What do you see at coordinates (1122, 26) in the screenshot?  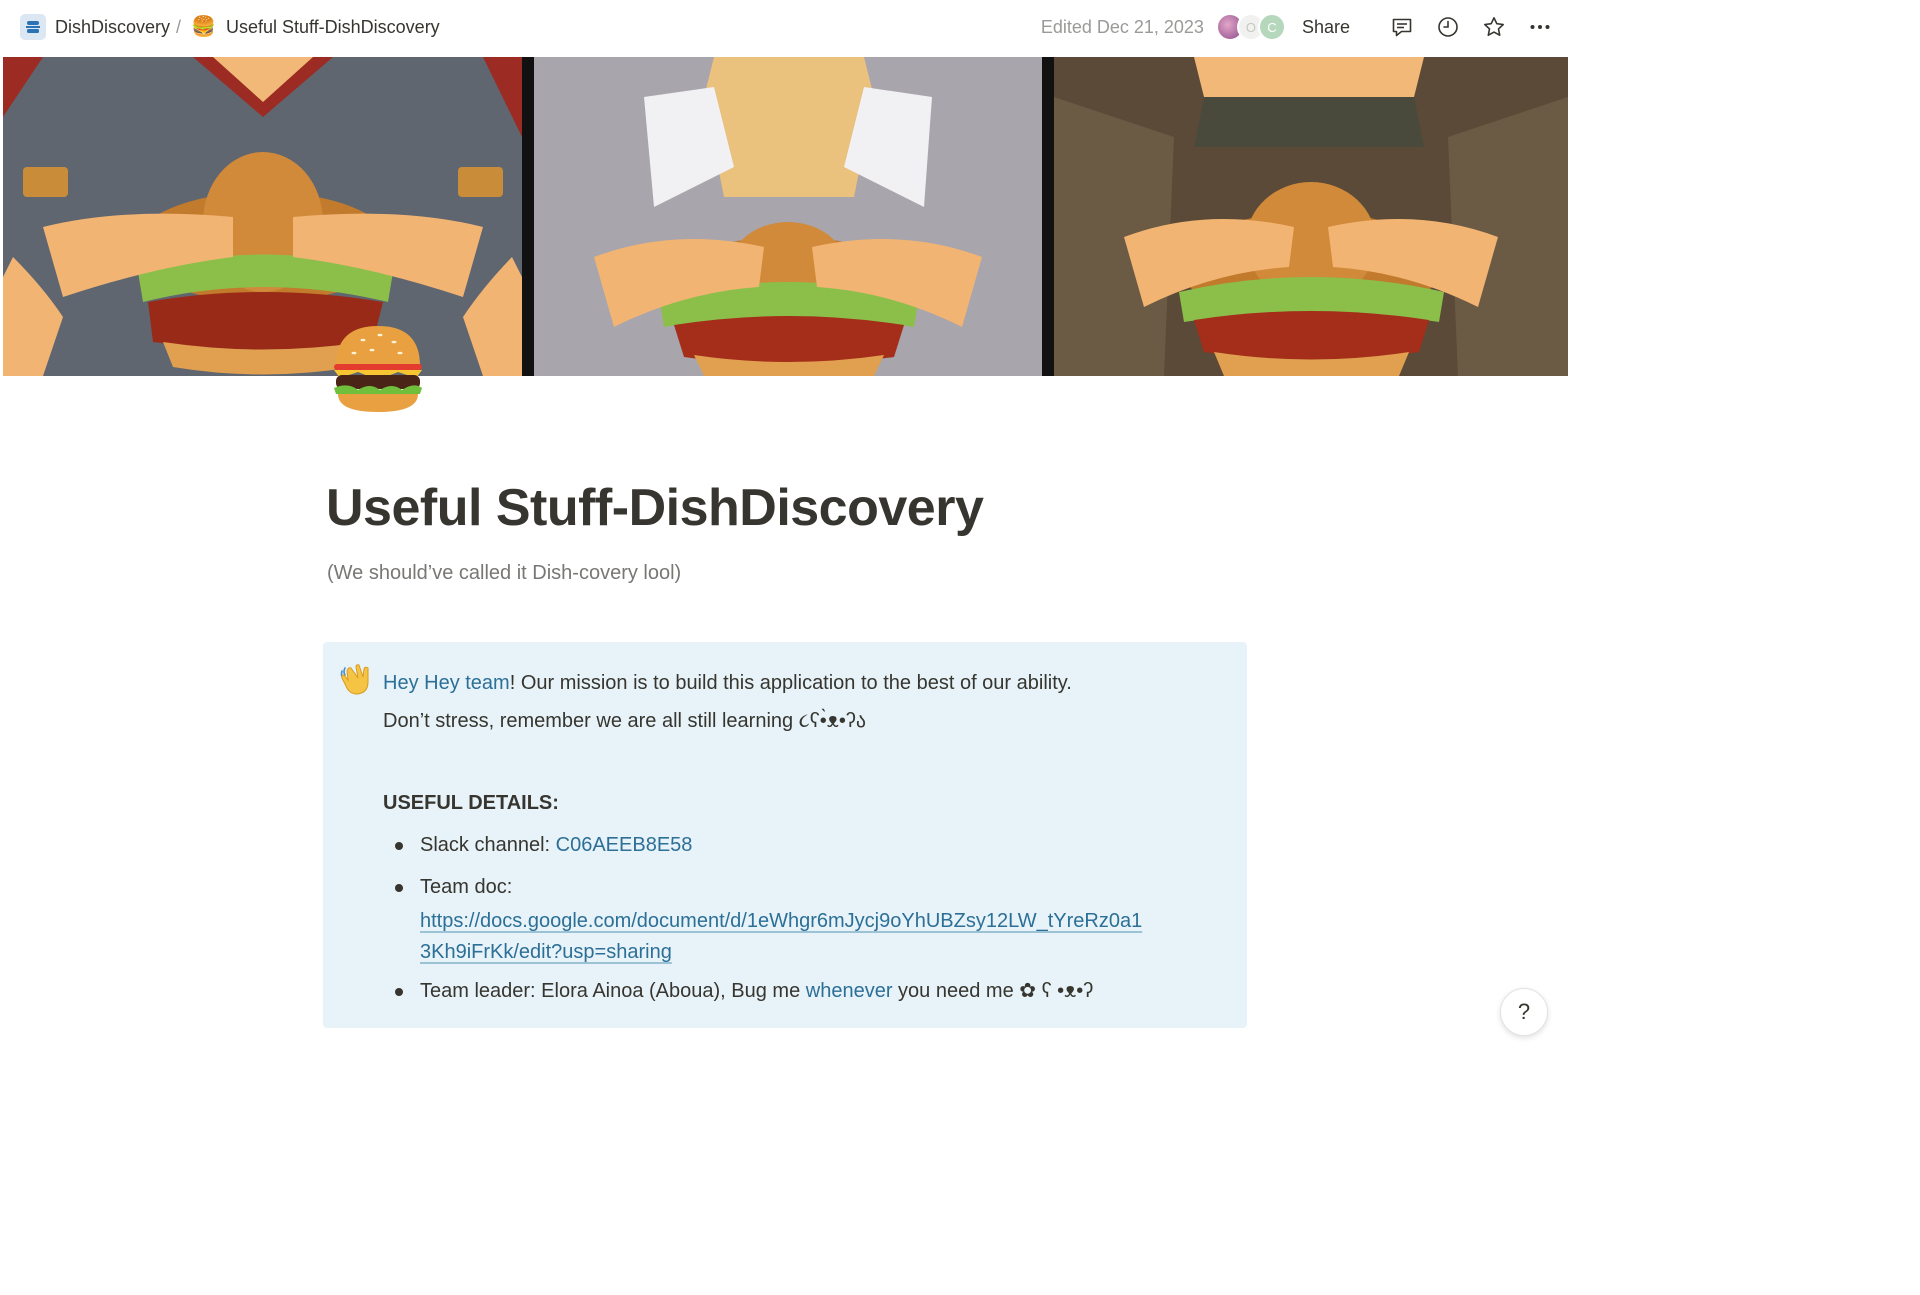 I see `edited-timestamp: Edited Dec 21, 2023` at bounding box center [1122, 26].